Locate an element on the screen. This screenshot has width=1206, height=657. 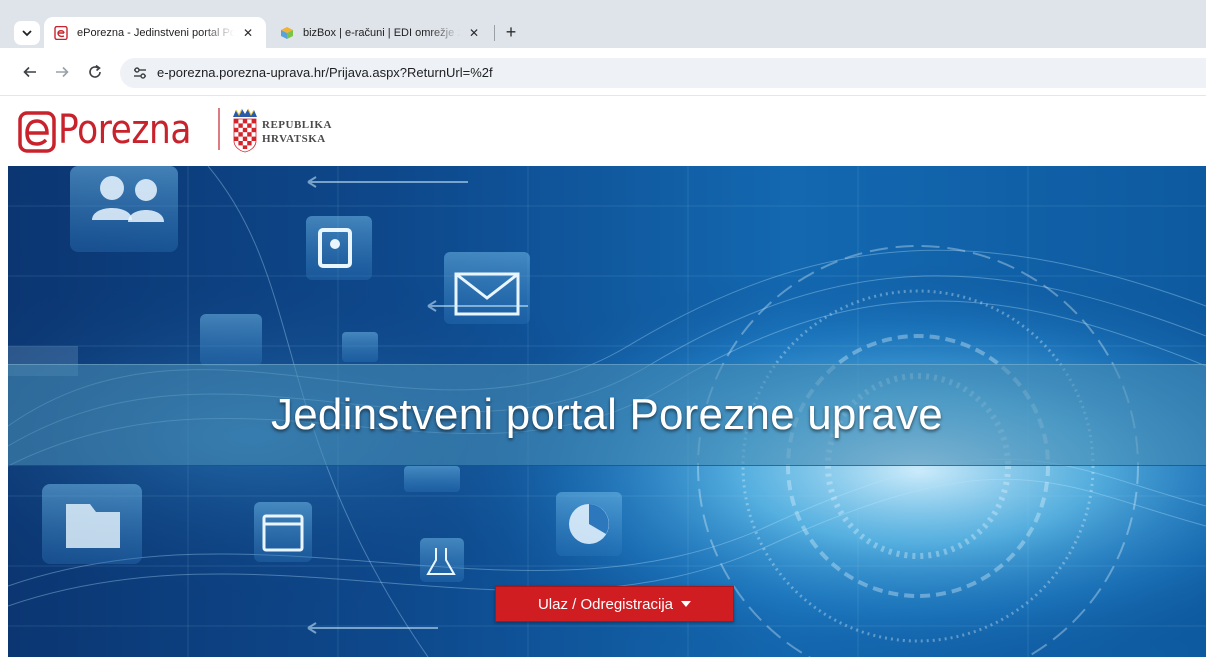
reload-icon is located at coordinates (95, 71).